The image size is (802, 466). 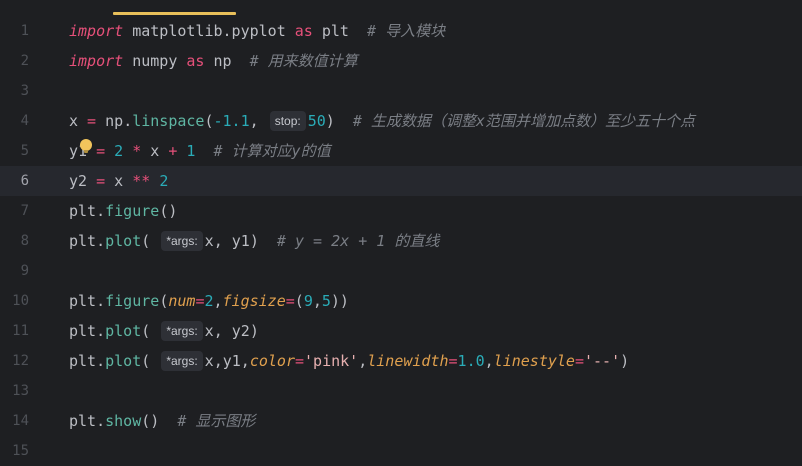 I want to click on number: -1.1, so click(x=231, y=121).